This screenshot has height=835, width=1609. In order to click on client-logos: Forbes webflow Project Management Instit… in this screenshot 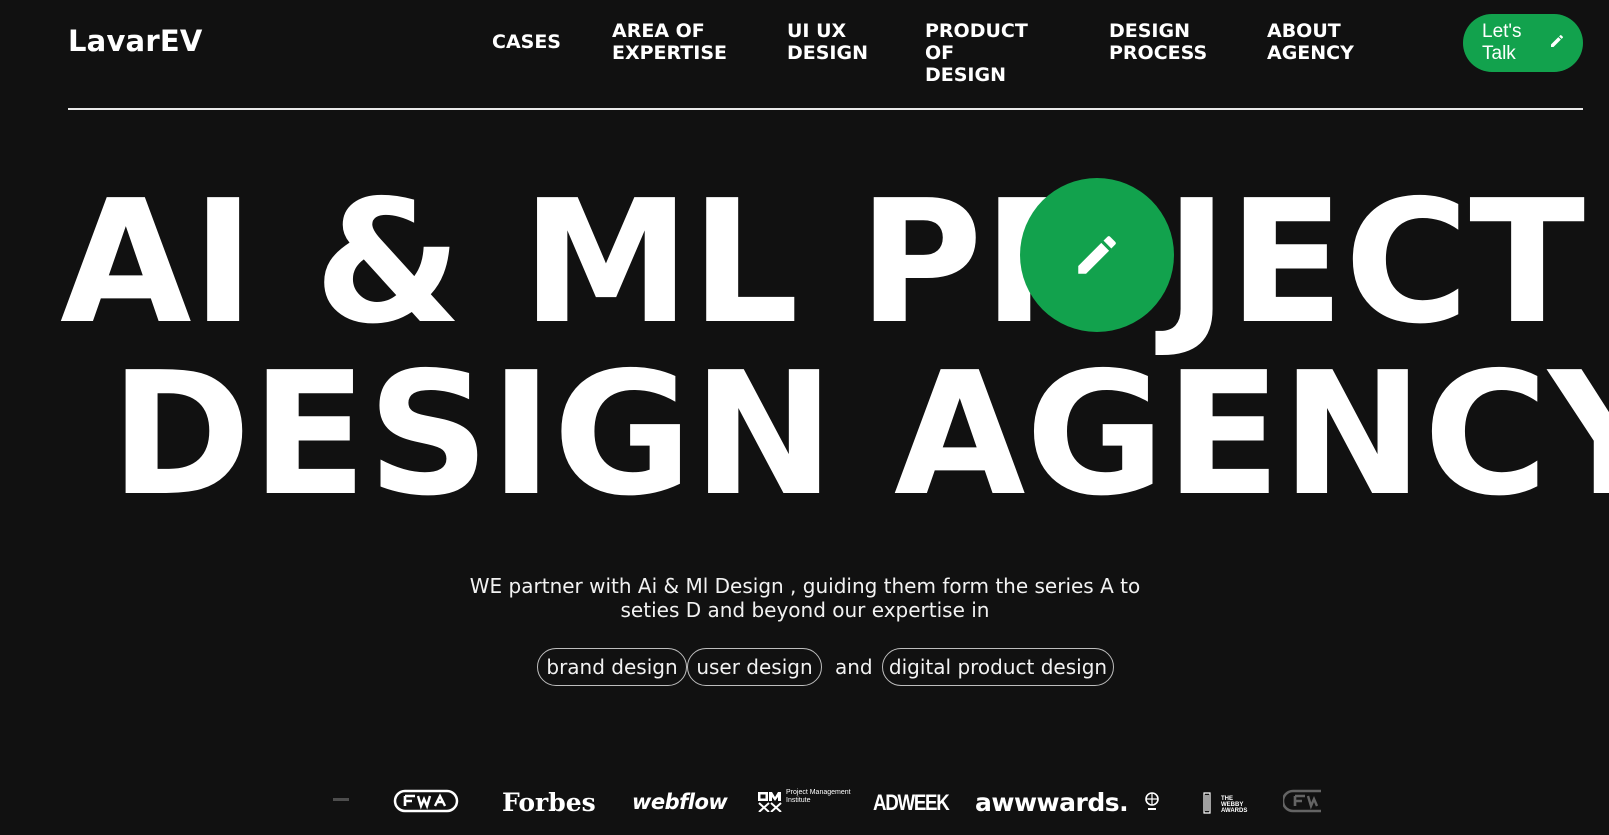, I will do `click(804, 803)`.